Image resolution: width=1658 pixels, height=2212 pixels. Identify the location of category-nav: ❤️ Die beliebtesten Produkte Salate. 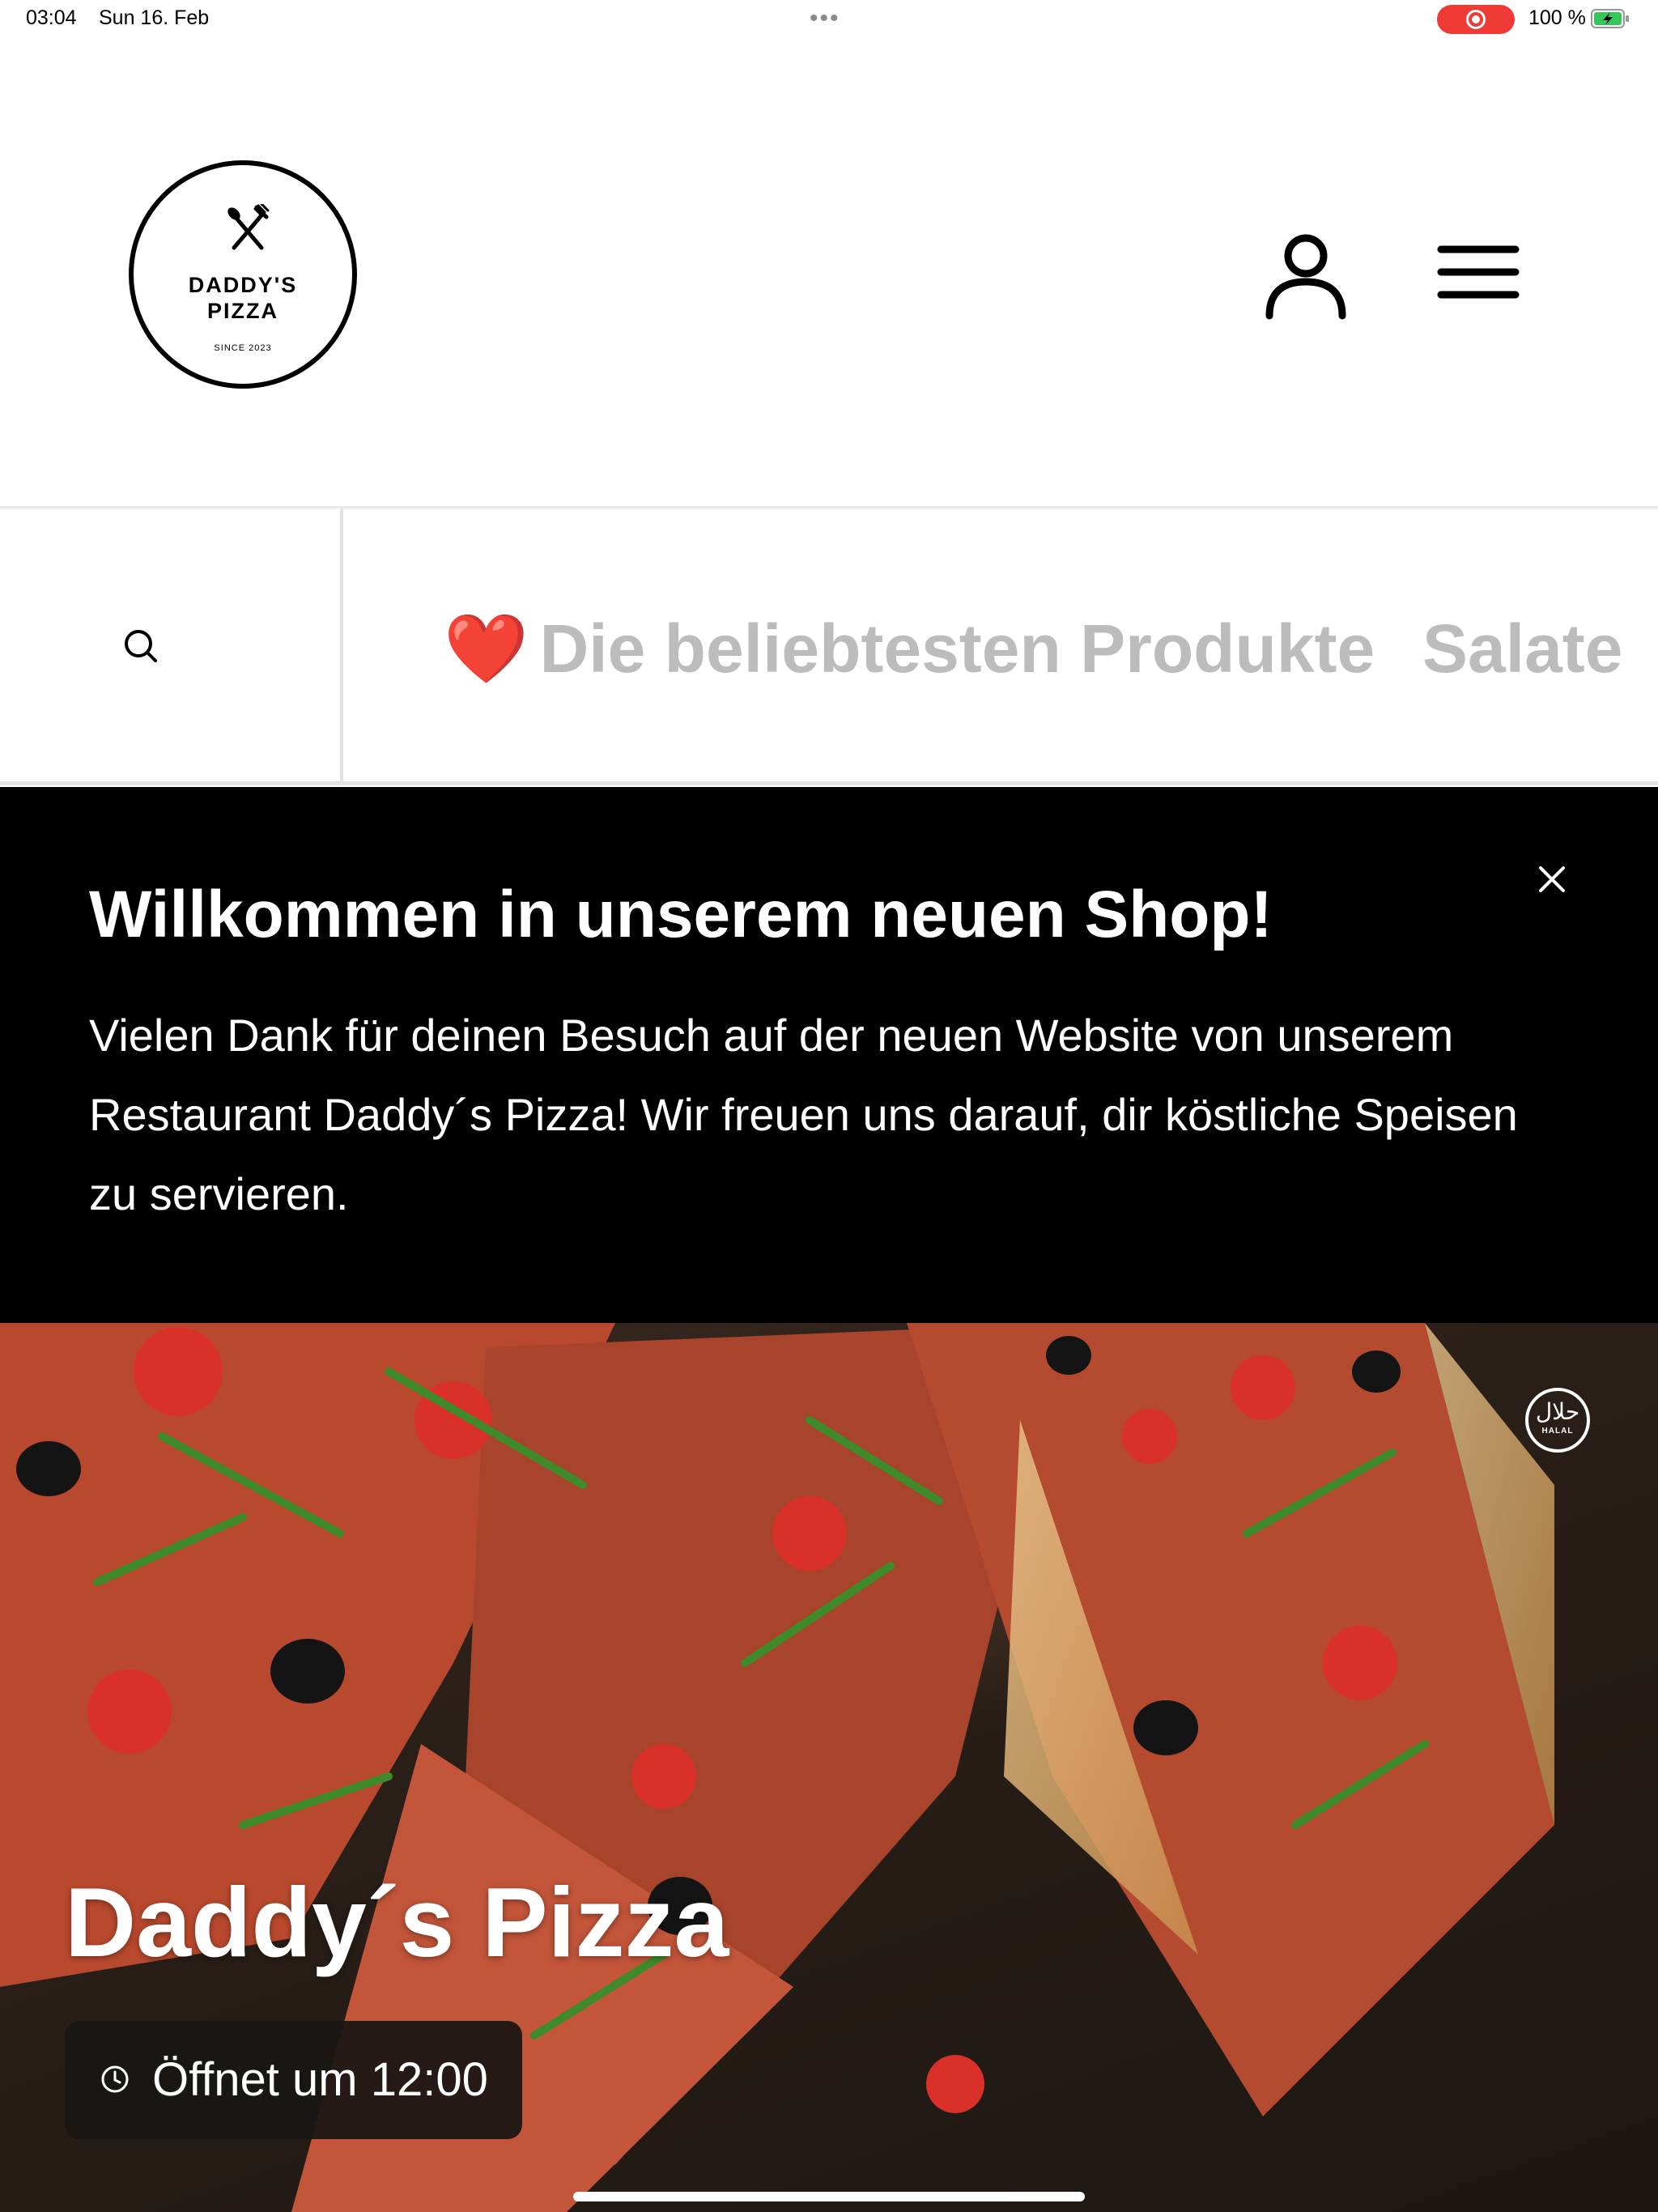
(829, 645).